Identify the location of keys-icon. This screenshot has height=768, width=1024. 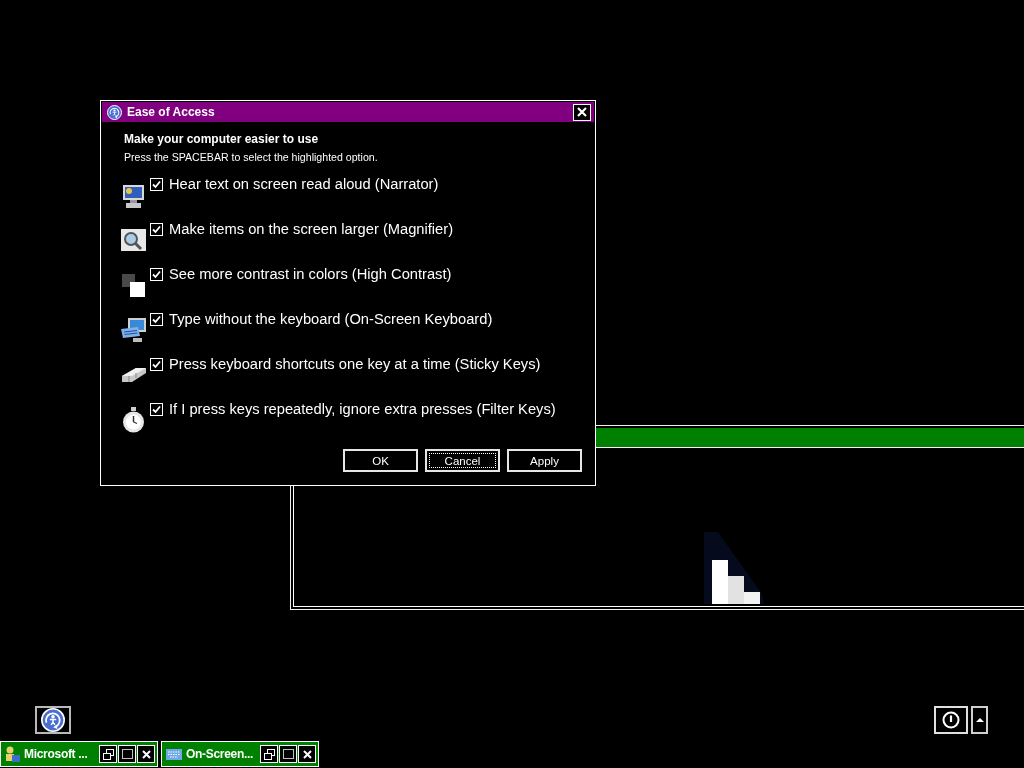
(133, 375).